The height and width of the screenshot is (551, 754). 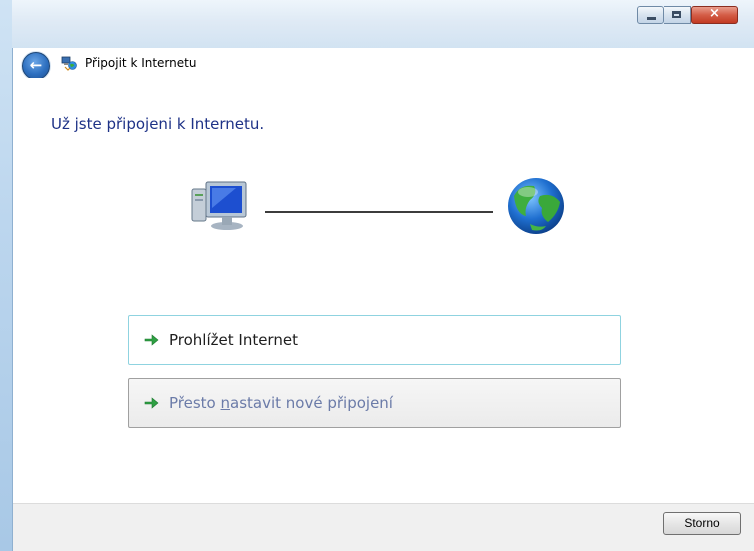 What do you see at coordinates (158, 124) in the screenshot?
I see `status-heading: Už jste připojeni k Internetu.` at bounding box center [158, 124].